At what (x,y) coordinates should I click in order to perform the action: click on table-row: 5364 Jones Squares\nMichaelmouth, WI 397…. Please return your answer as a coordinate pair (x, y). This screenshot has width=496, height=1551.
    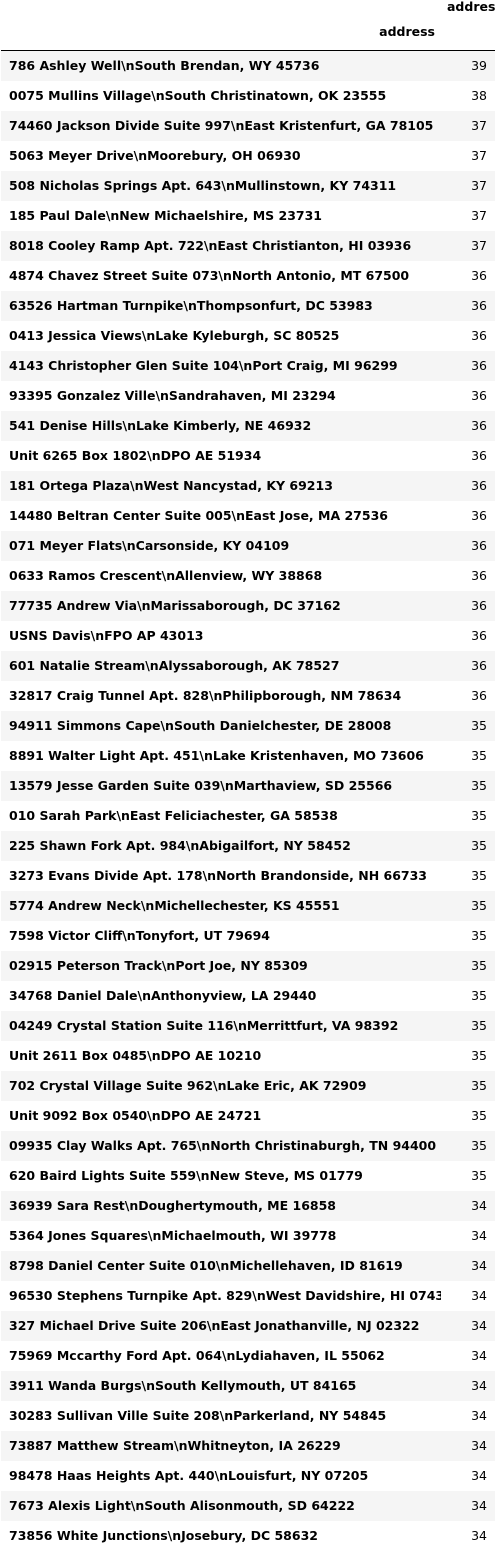
    Looking at the image, I should click on (248, 1236).